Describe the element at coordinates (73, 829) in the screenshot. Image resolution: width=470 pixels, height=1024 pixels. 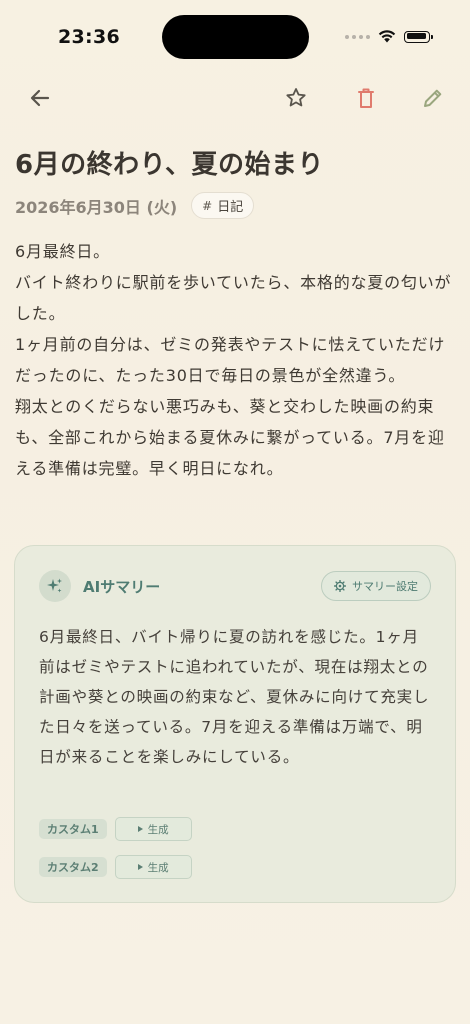
I see `custom-label-1: カスタム1` at that location.